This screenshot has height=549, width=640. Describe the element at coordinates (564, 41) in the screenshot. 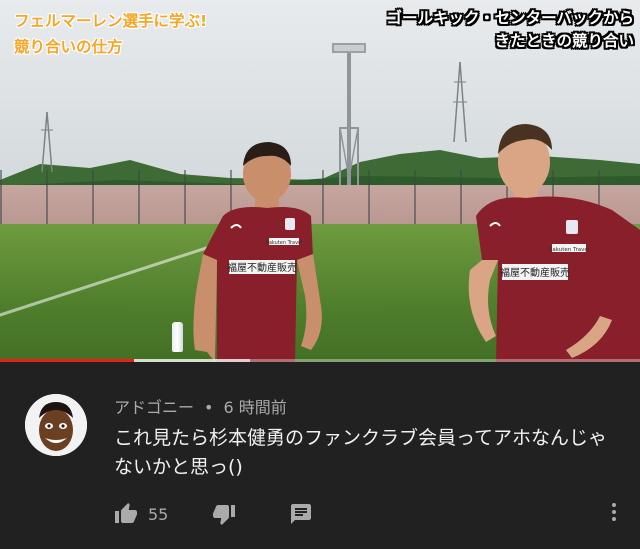

I see `caption-line: きたときの競り合い` at that location.